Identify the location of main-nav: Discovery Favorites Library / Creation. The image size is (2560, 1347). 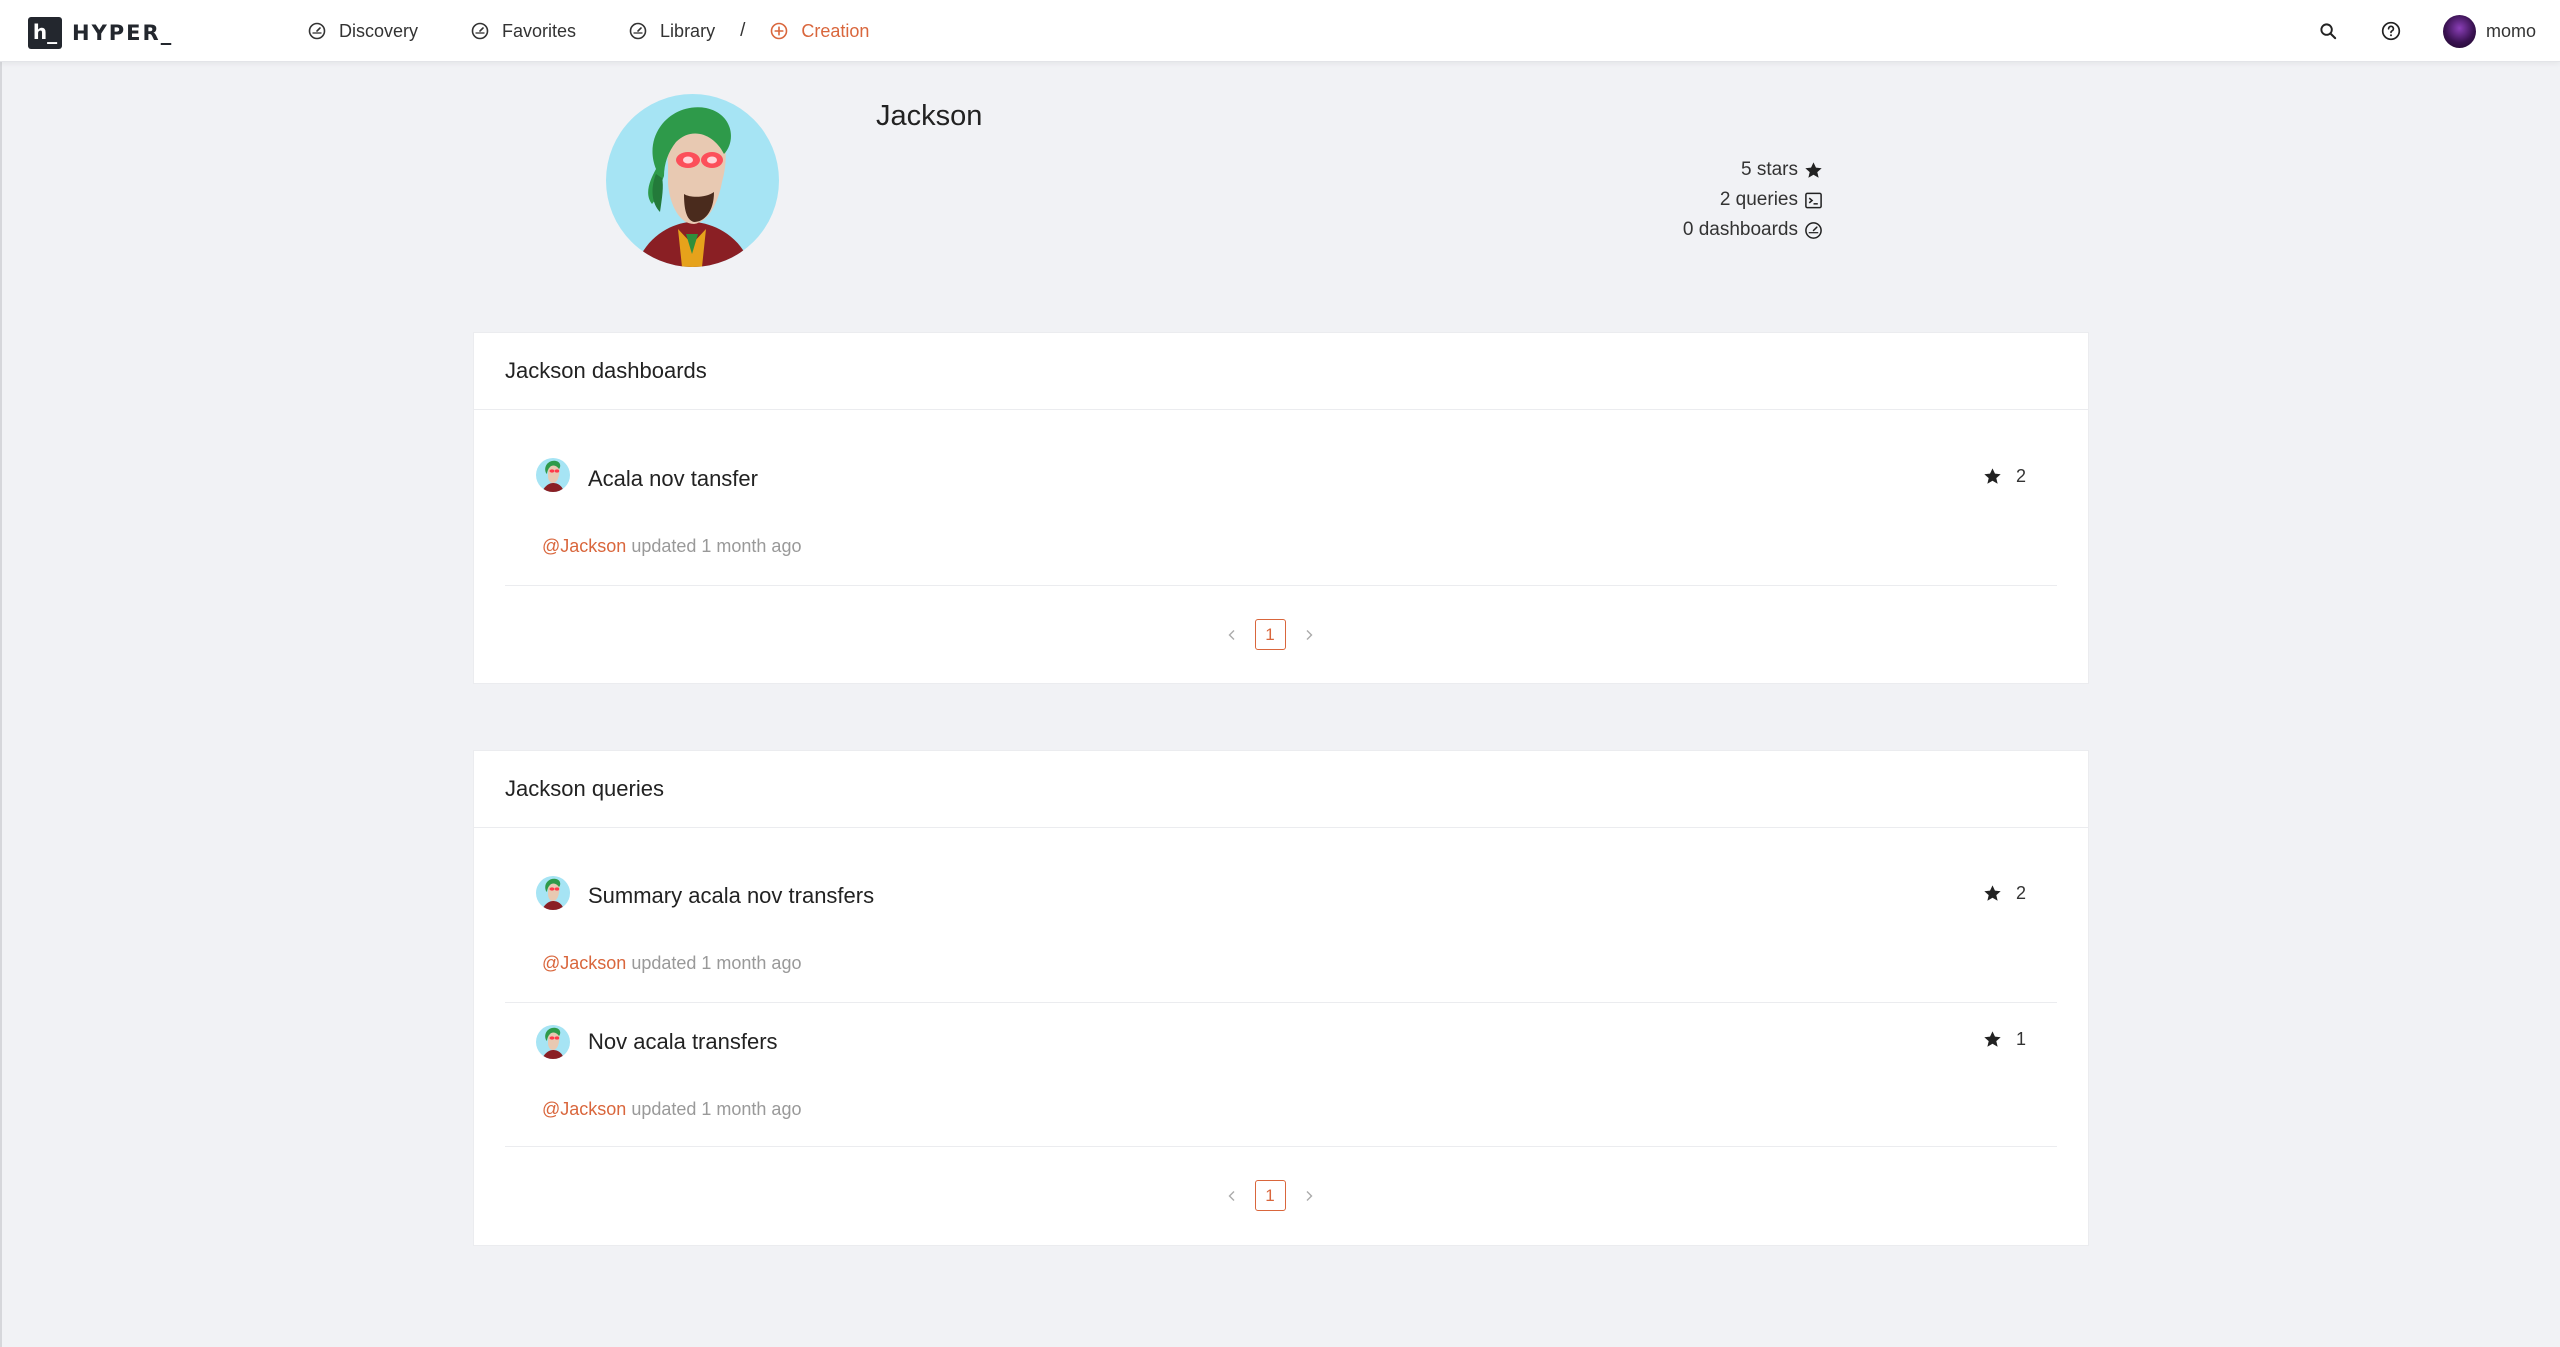
(588, 31).